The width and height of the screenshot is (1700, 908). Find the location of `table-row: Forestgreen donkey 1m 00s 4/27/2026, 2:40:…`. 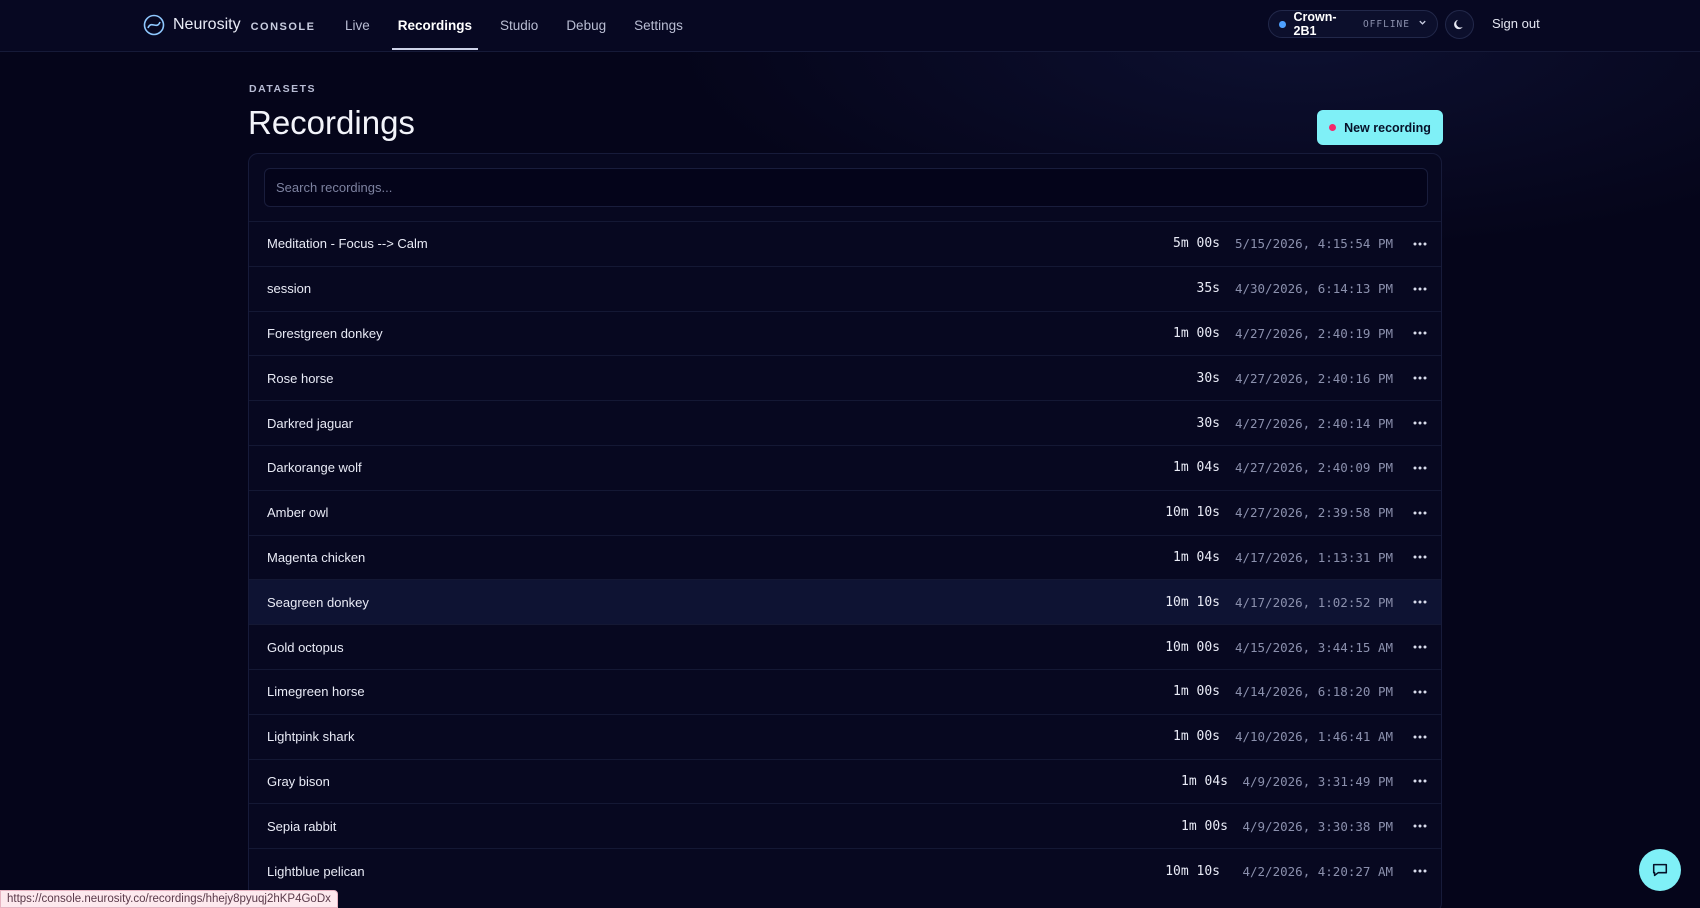

table-row: Forestgreen donkey 1m 00s 4/27/2026, 2:40:… is located at coordinates (845, 333).